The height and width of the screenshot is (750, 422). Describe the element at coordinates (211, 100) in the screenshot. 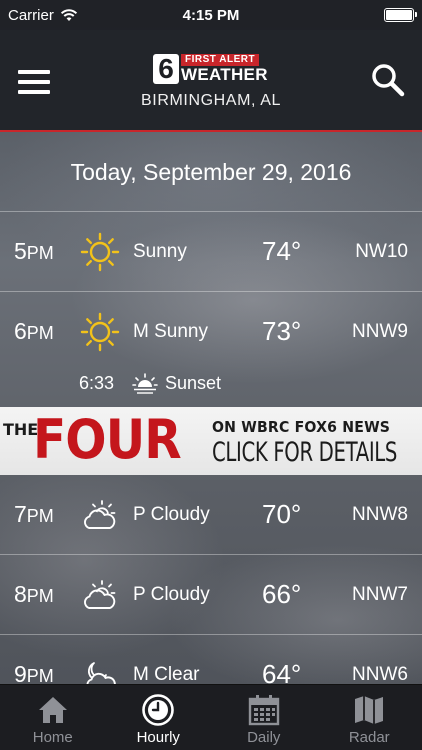

I see `location-label: BIRMINGHAM, AL` at that location.